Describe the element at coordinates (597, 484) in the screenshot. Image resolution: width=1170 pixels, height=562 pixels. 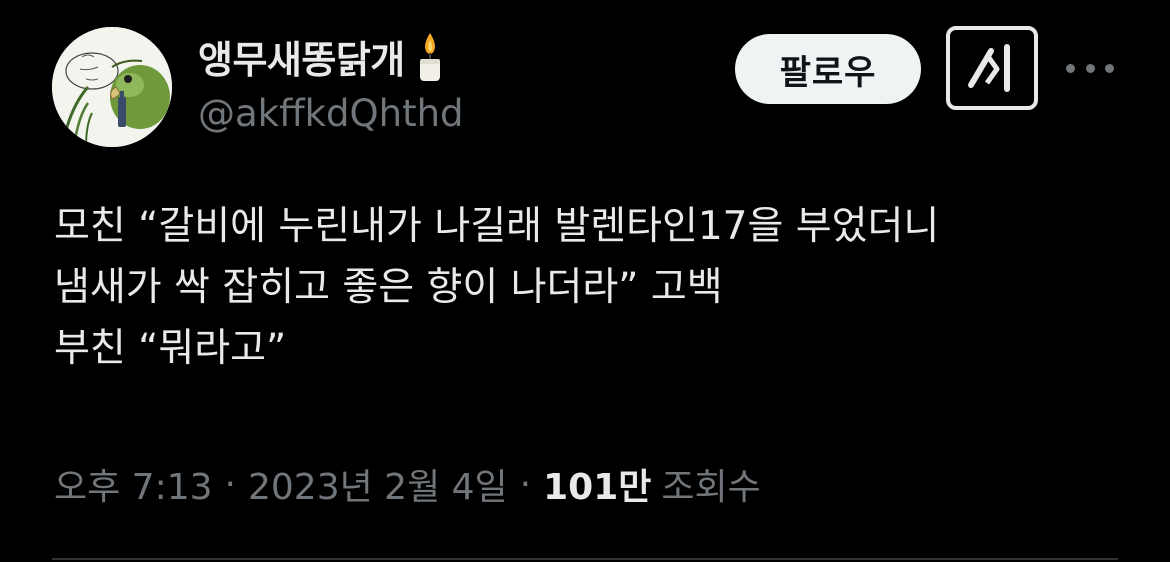
I see `views-count: 101만` at that location.